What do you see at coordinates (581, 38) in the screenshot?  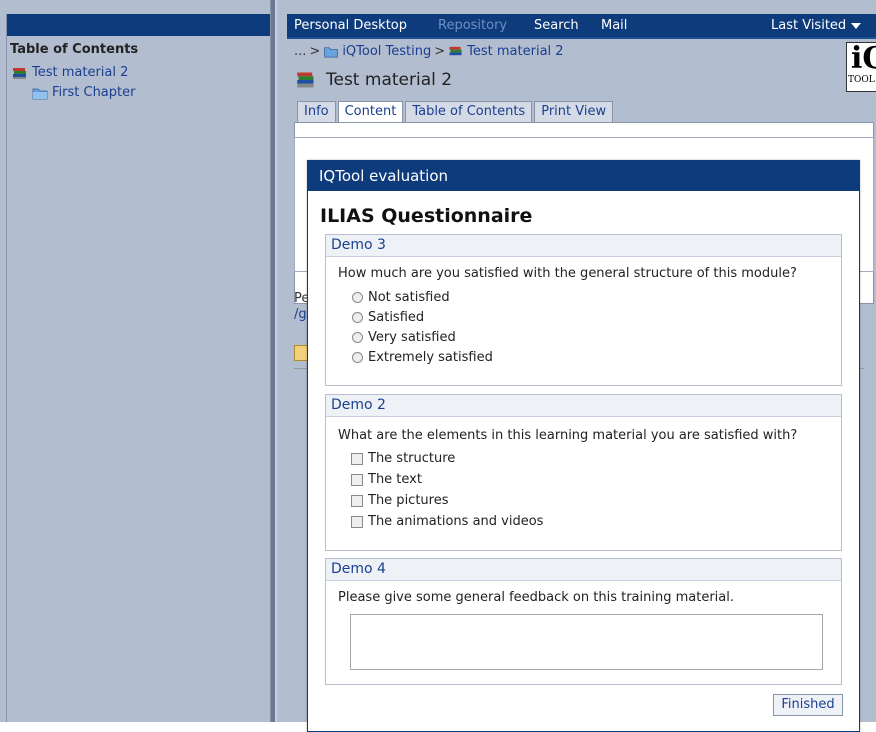 I see `topnav-divider` at bounding box center [581, 38].